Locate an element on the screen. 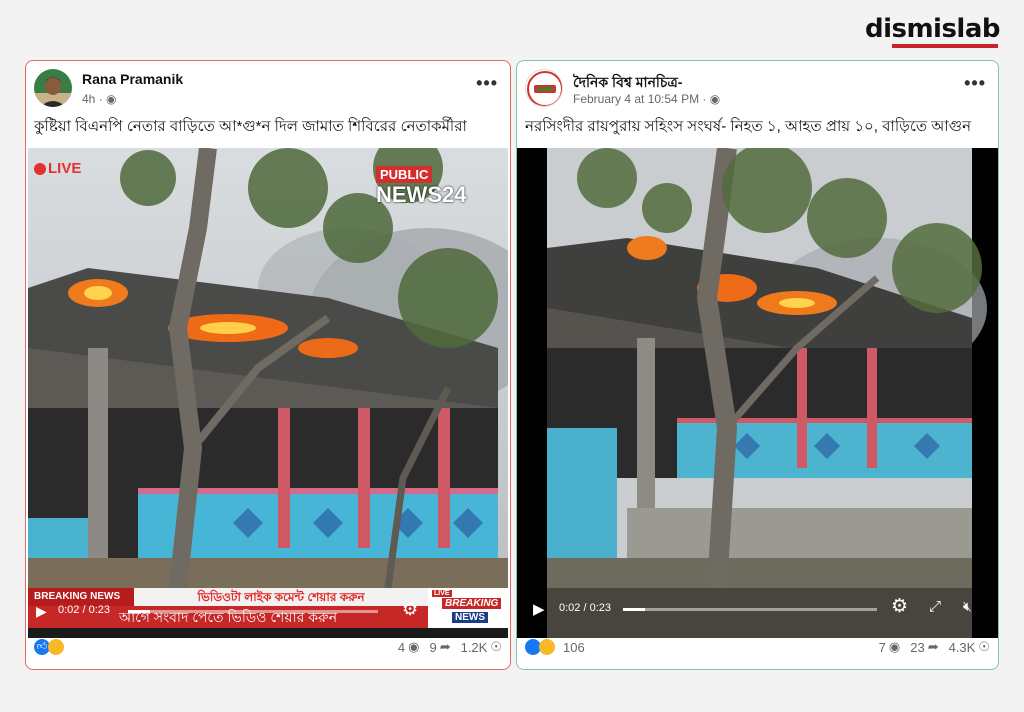 This screenshot has height=712, width=1024. share-count: 9 ➦ is located at coordinates (439, 647).